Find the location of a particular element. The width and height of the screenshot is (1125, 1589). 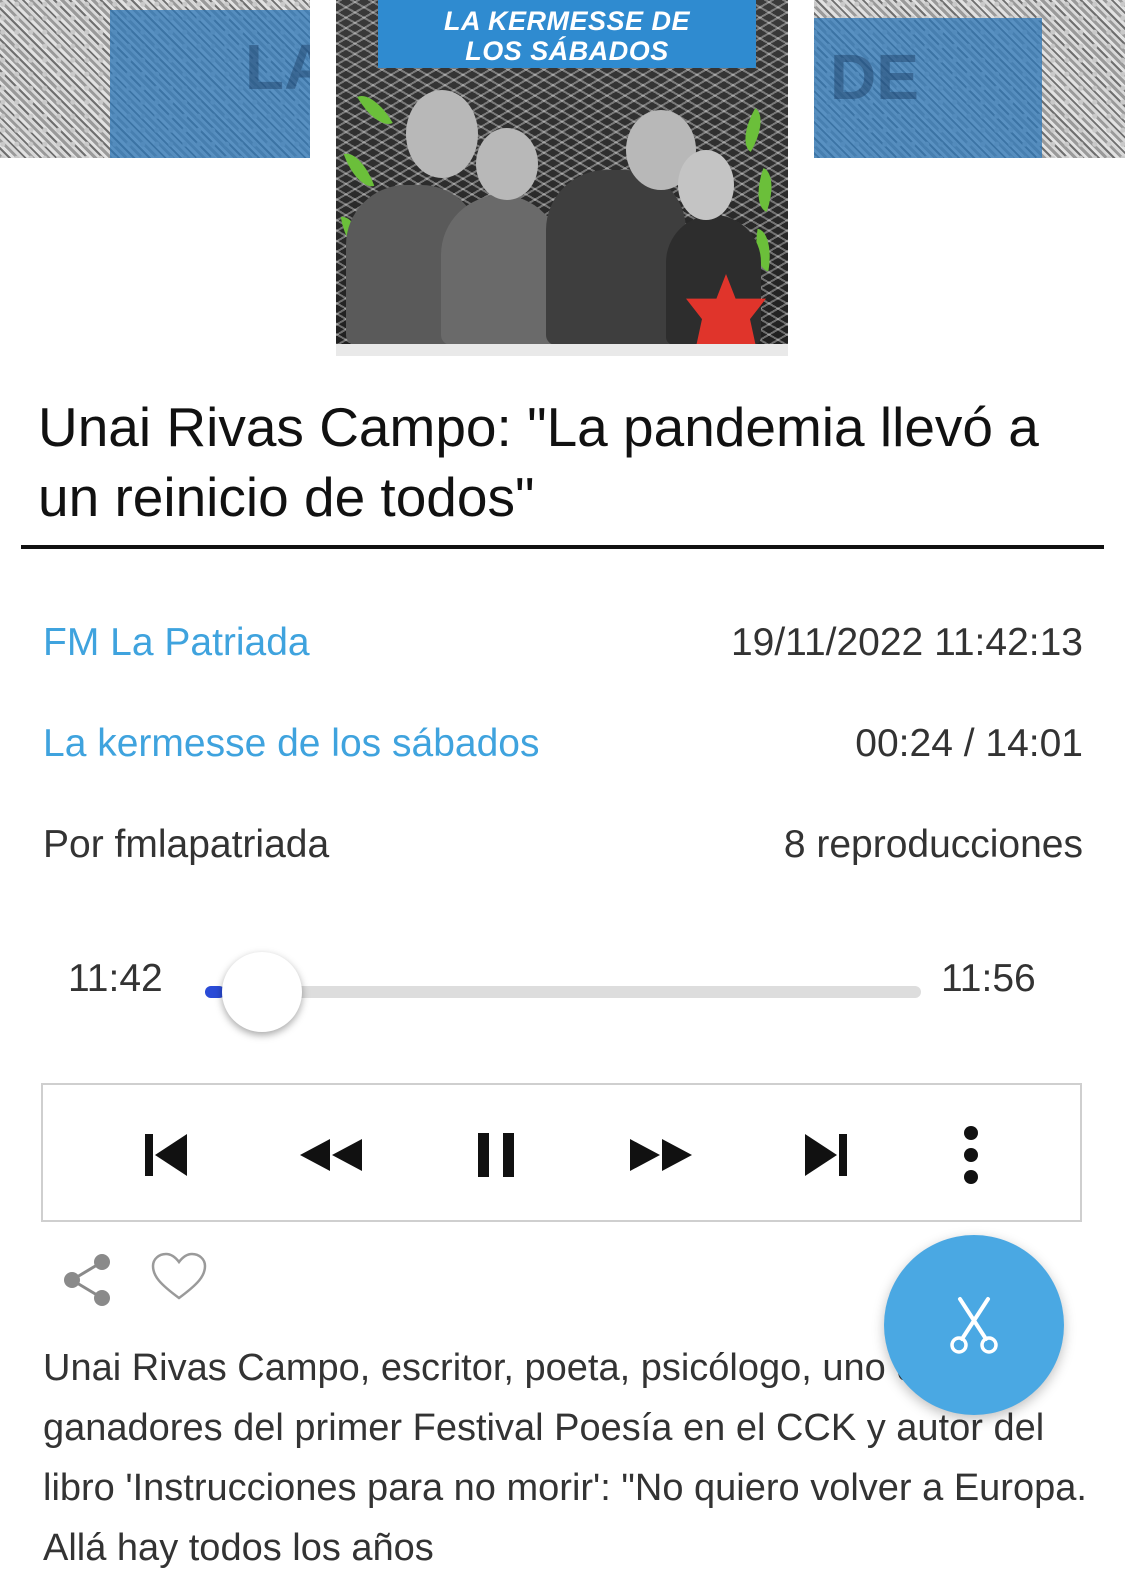

fast-forward-icon is located at coordinates (661, 1155).